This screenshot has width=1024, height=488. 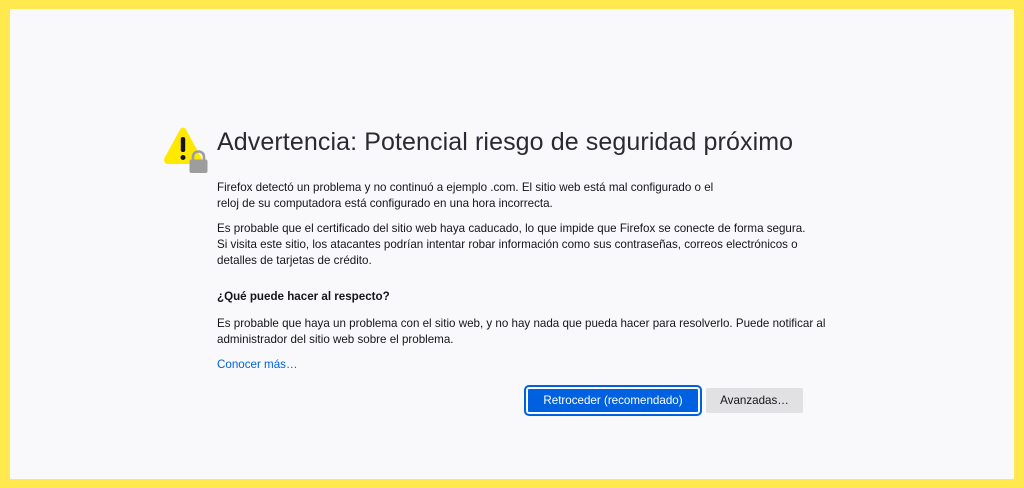 What do you see at coordinates (183, 145) in the screenshot?
I see `warning-triangle-icon` at bounding box center [183, 145].